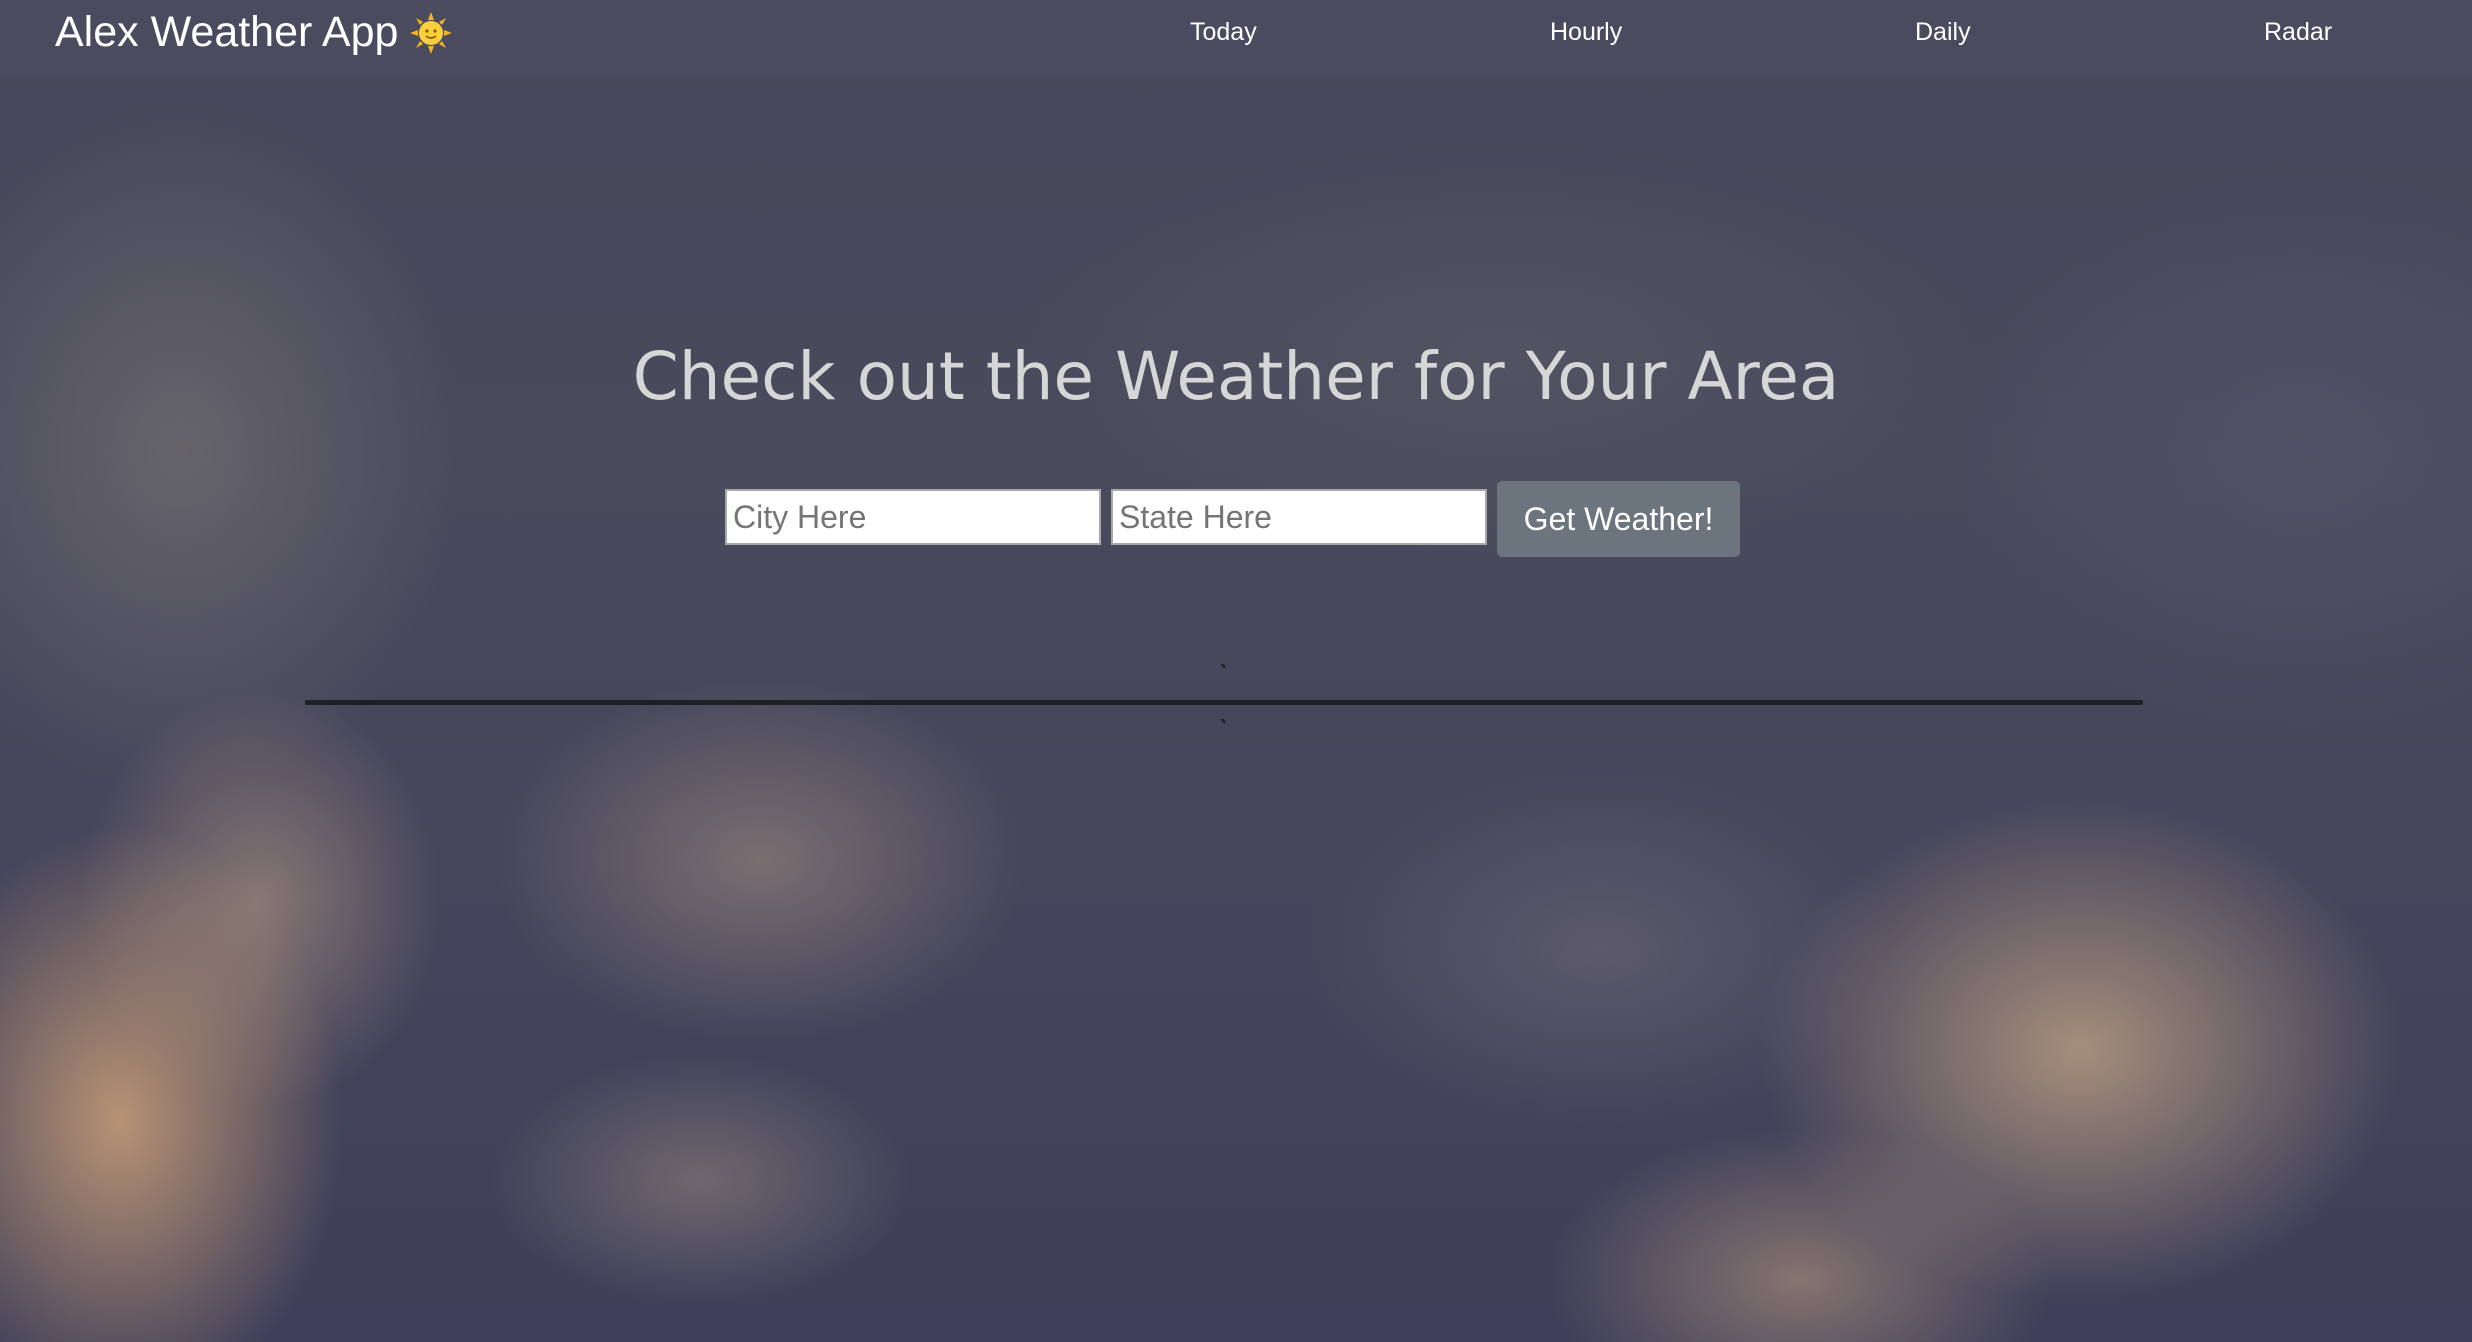 The height and width of the screenshot is (1342, 2472). Describe the element at coordinates (1224, 702) in the screenshot. I see `horizontal-divider` at that location.